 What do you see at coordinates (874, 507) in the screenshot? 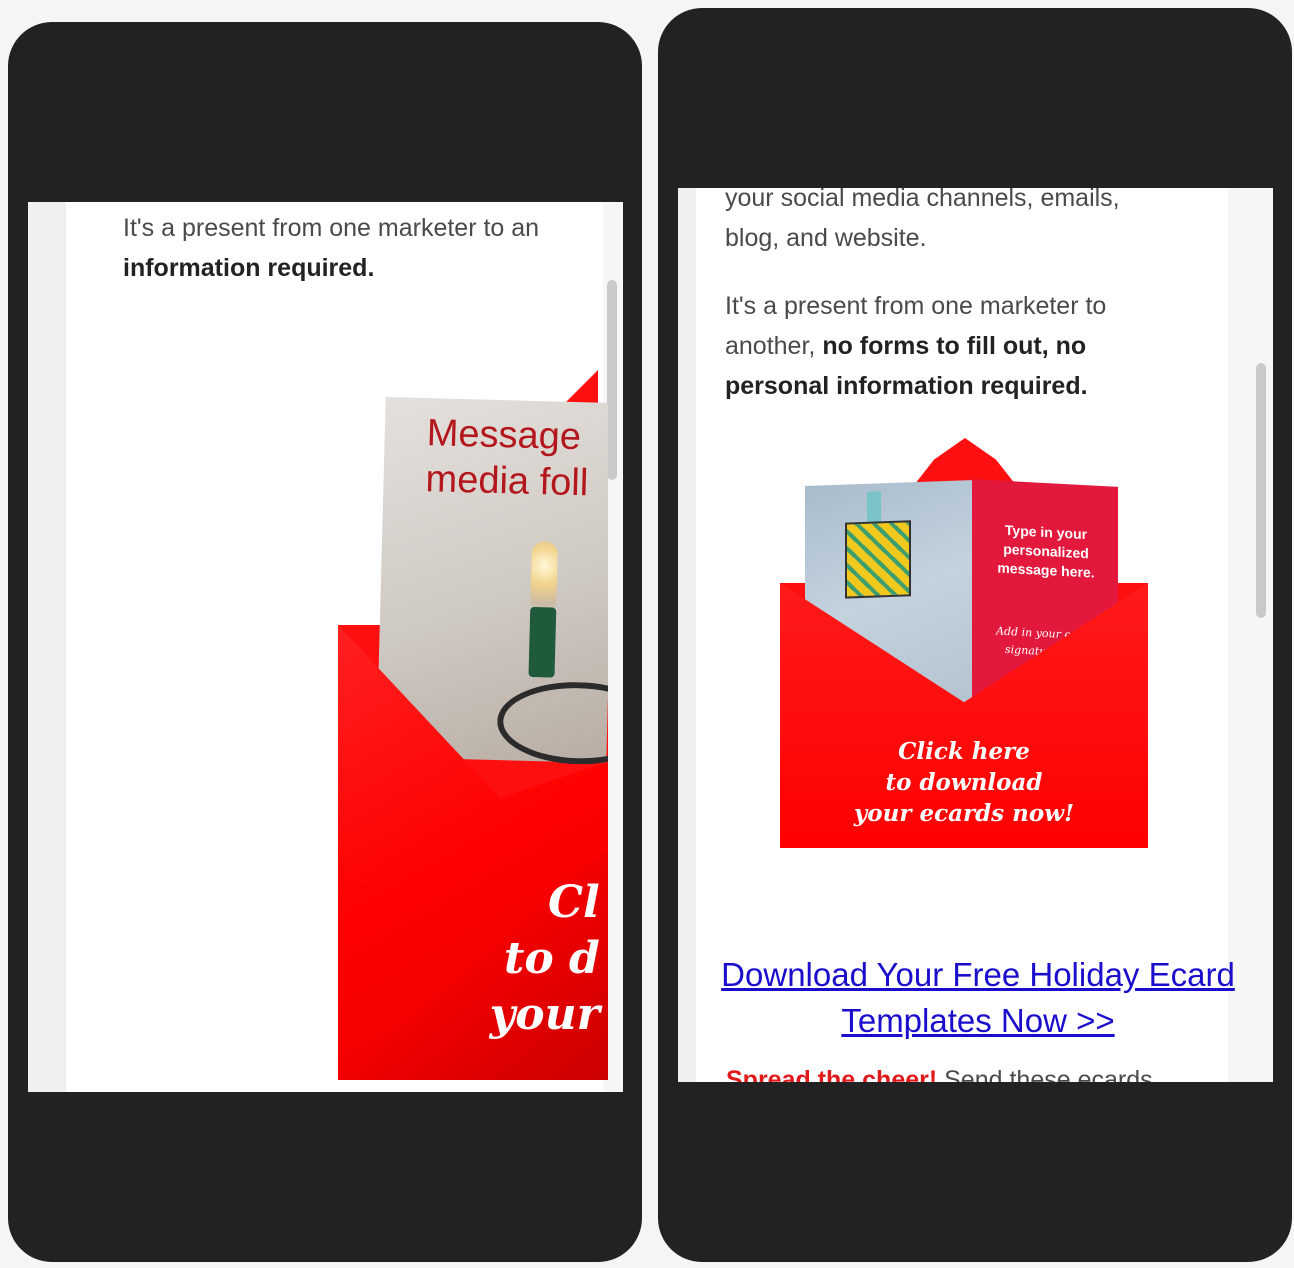
I see `dreidel-handle` at bounding box center [874, 507].